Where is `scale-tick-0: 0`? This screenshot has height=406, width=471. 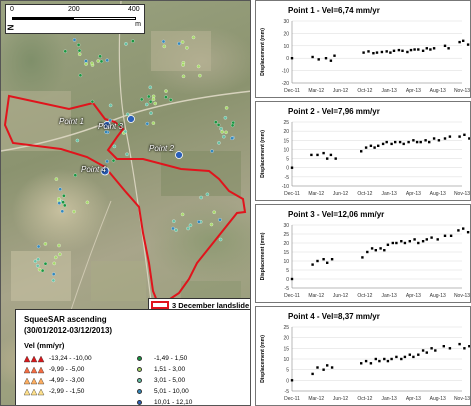
scale-tick-0: 0 is located at coordinates (12, 9).